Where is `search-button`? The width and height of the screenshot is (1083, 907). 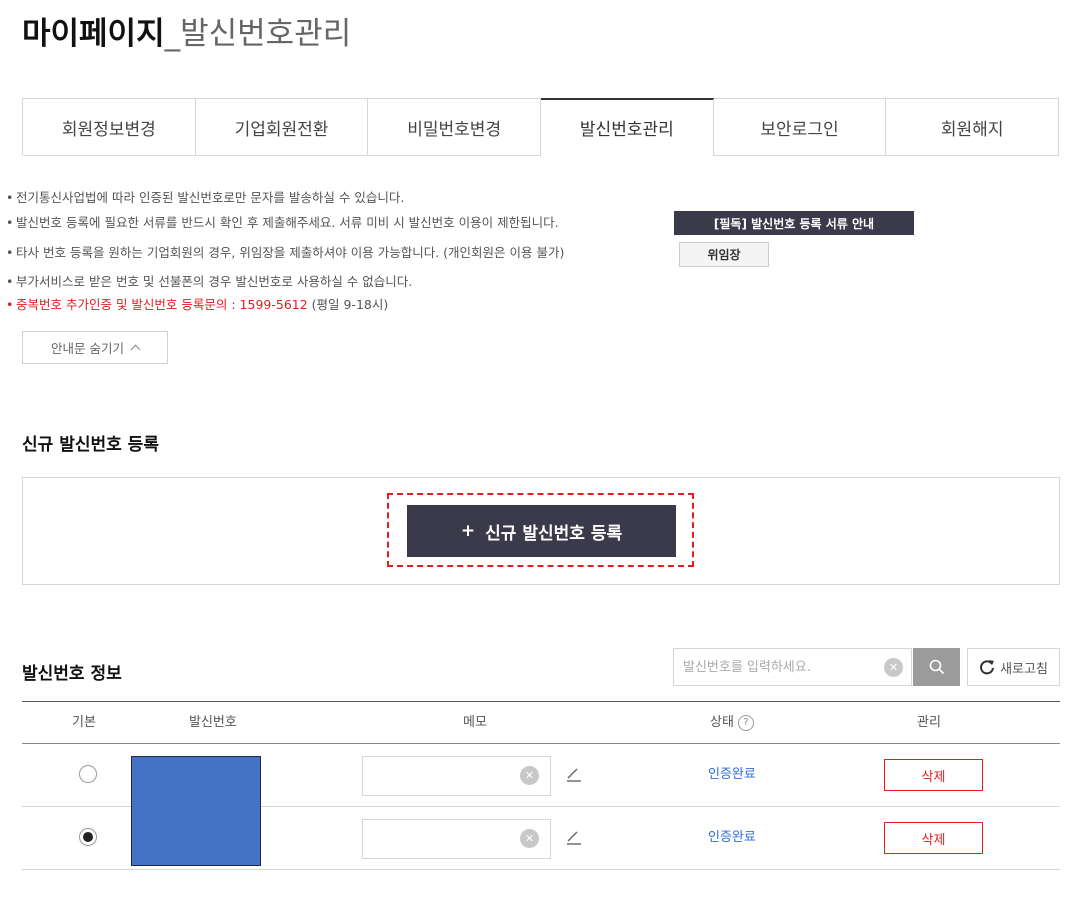 search-button is located at coordinates (936, 667).